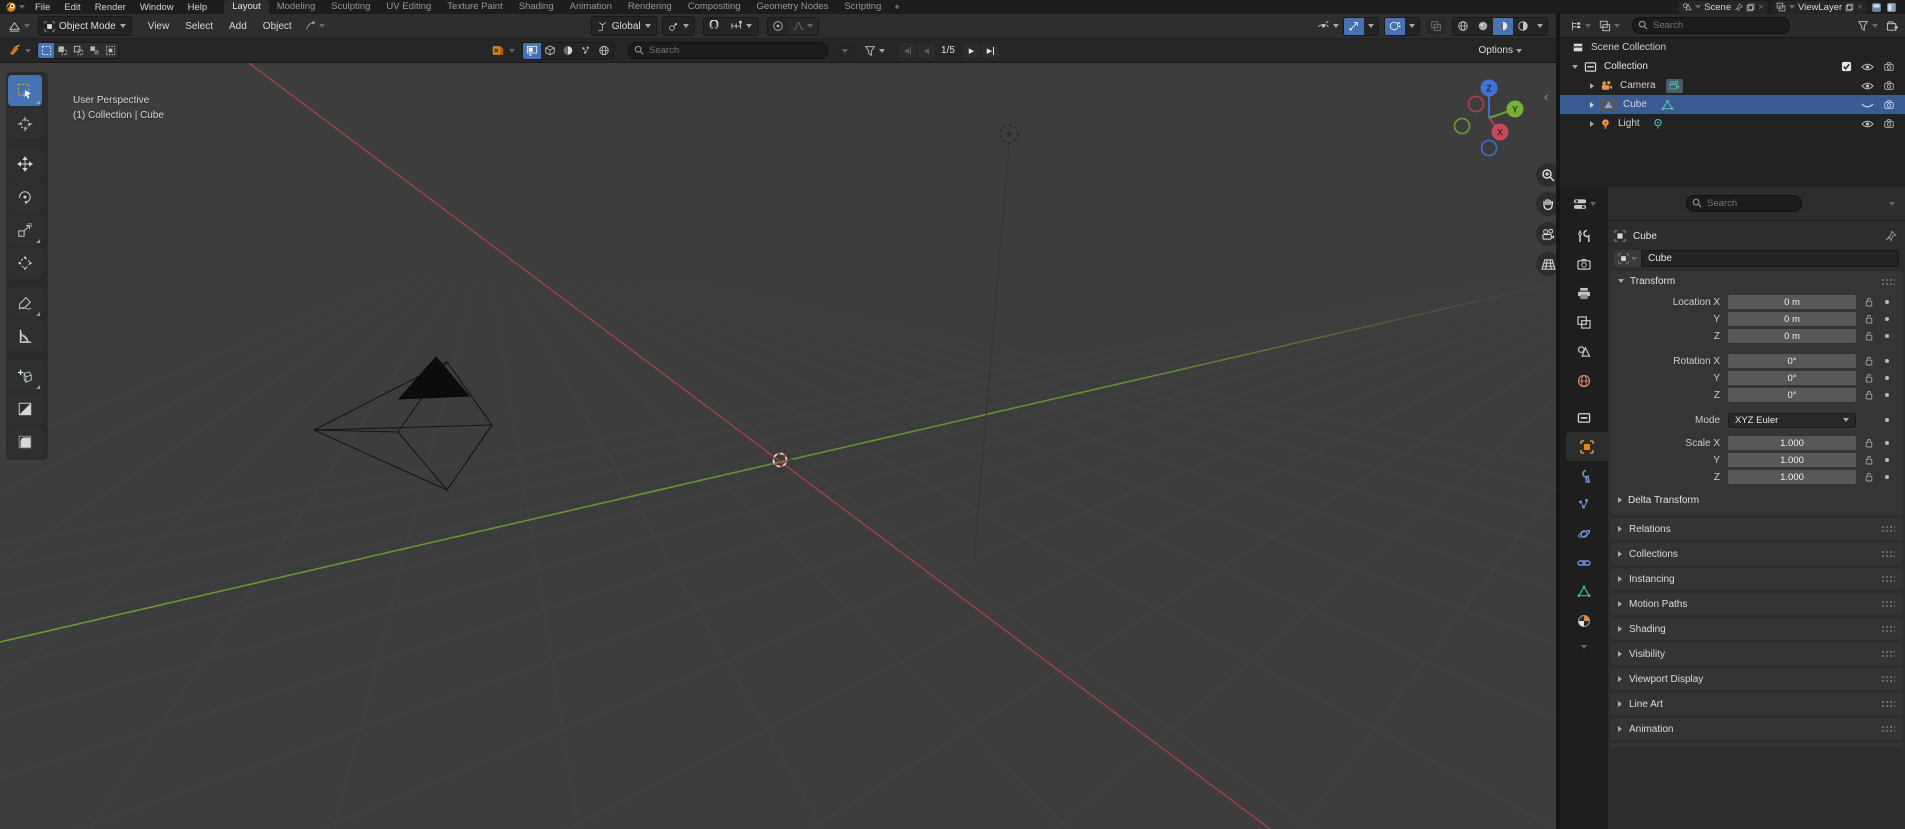 This screenshot has height=829, width=1905. Describe the element at coordinates (1761, 7) in the screenshot. I see `delete-scene-button: ×` at that location.